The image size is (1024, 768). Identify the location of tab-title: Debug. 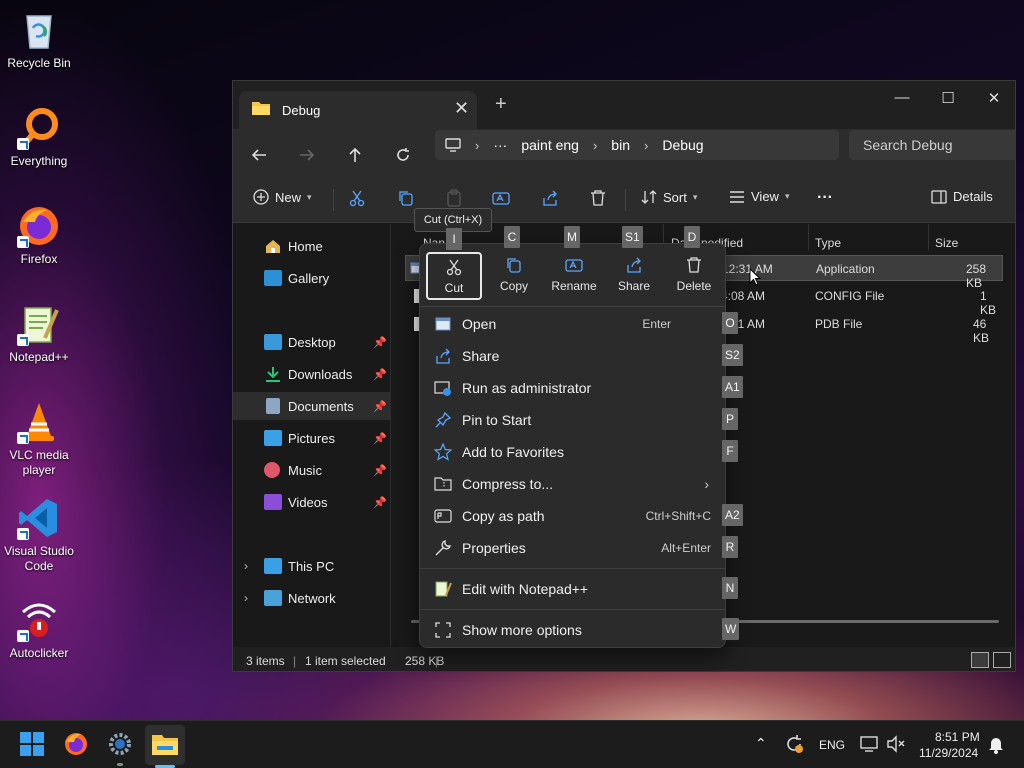
(301, 110).